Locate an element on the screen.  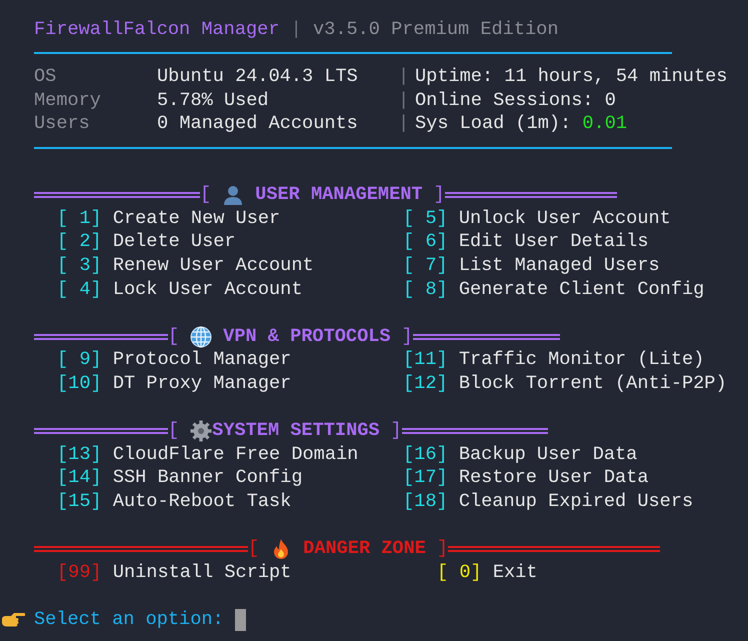
option-number: [16] is located at coordinates (425, 454).